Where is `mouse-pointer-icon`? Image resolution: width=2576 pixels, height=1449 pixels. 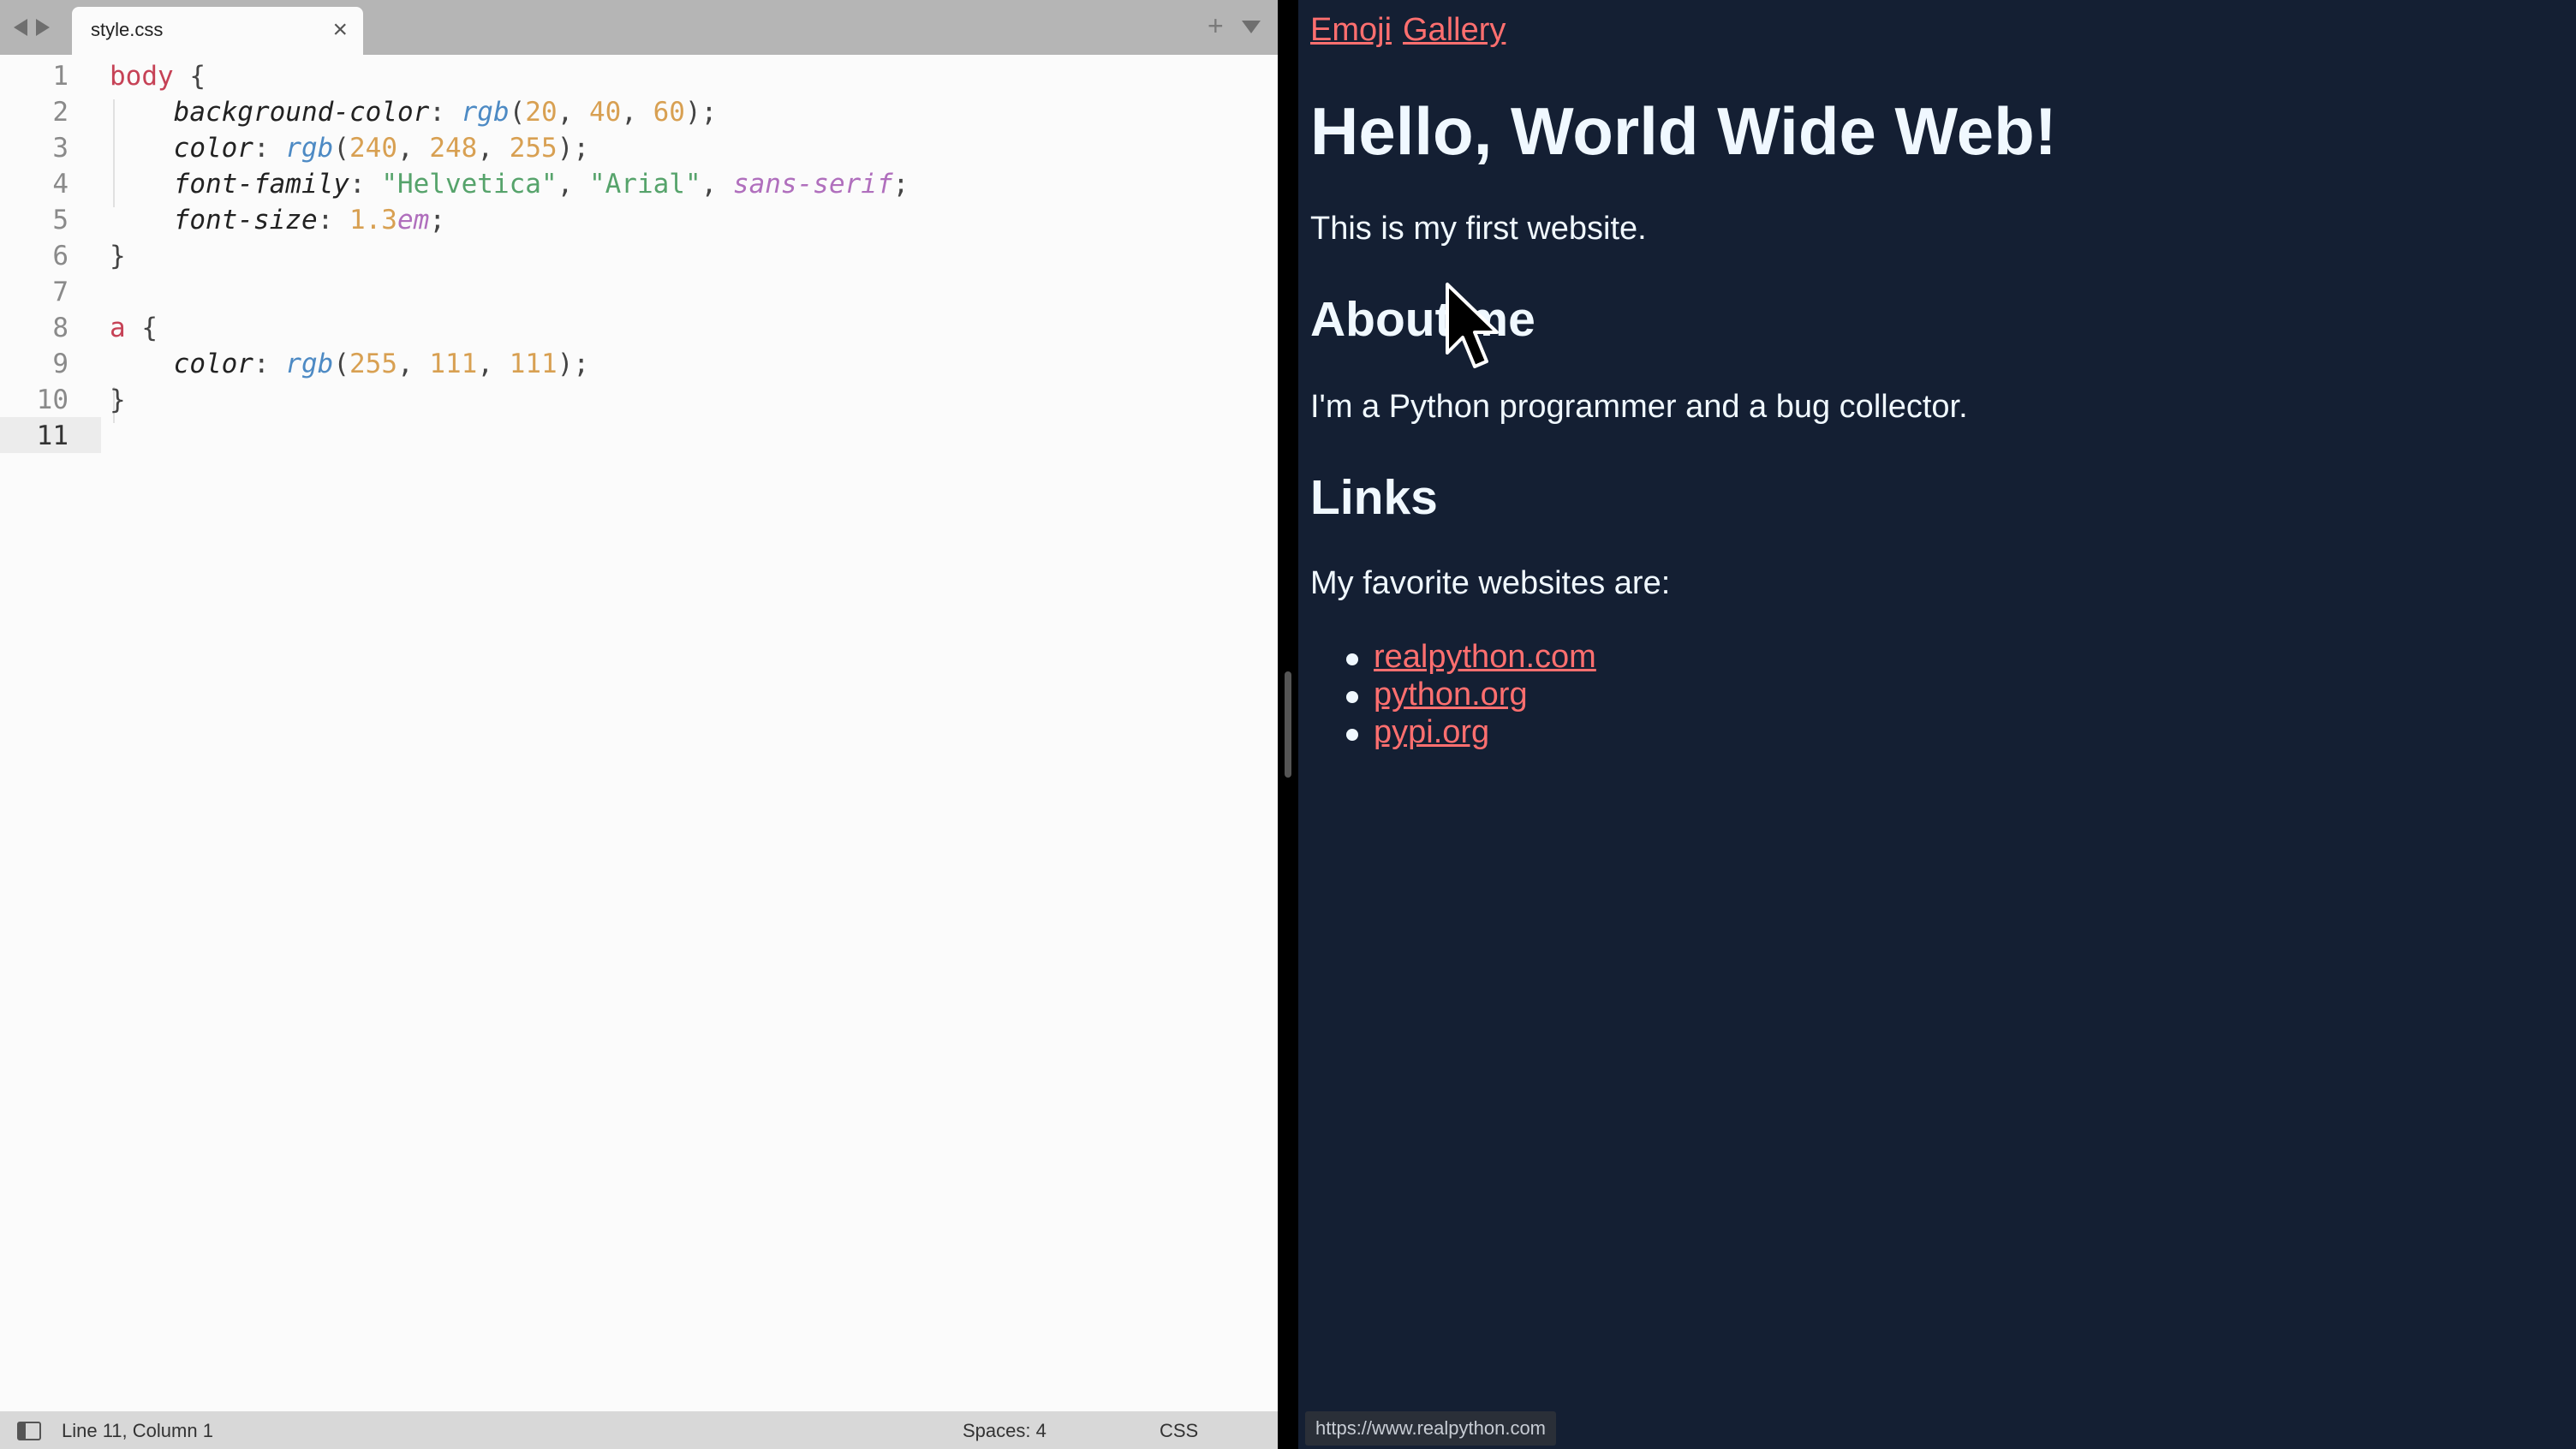
mouse-pointer-icon is located at coordinates (1473, 325).